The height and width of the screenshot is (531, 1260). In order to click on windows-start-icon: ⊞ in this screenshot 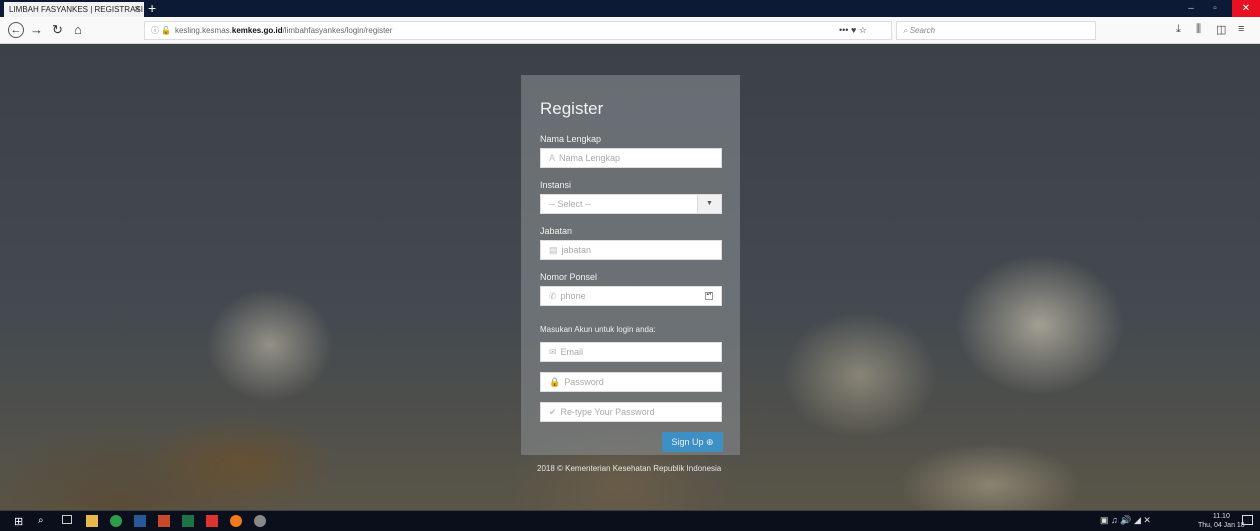, I will do `click(20, 521)`.